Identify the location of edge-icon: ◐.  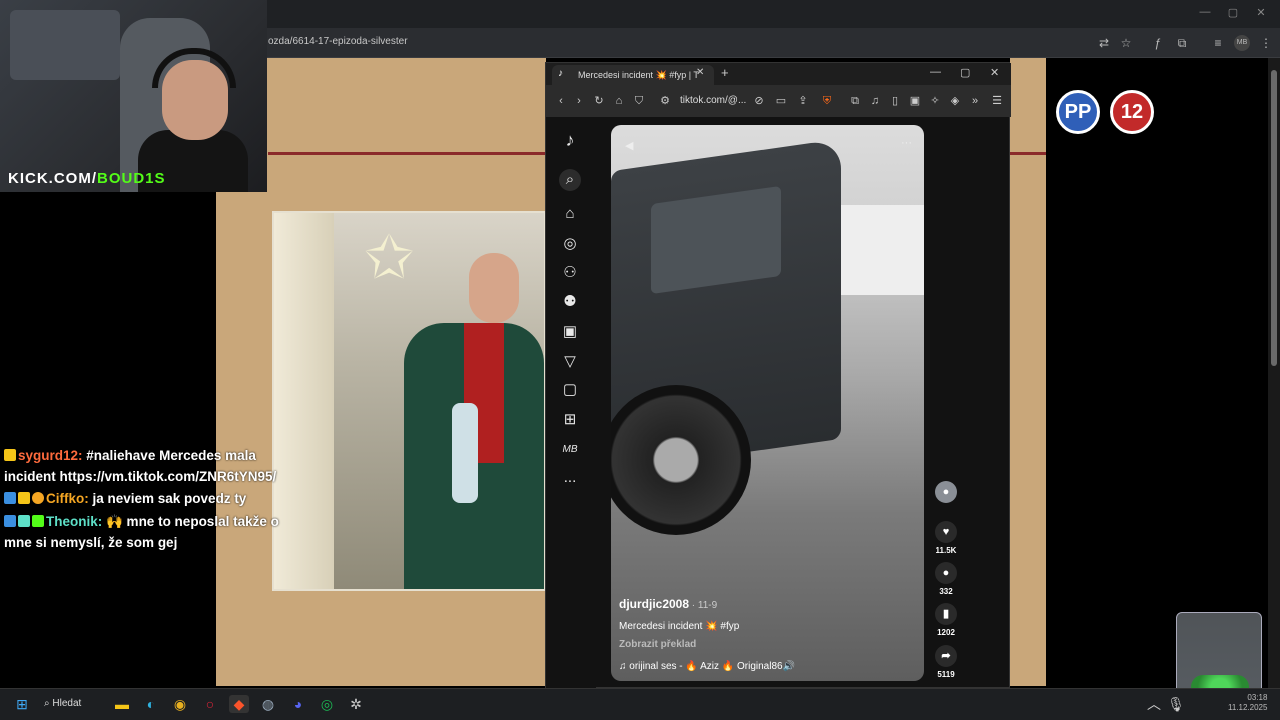
(151, 704).